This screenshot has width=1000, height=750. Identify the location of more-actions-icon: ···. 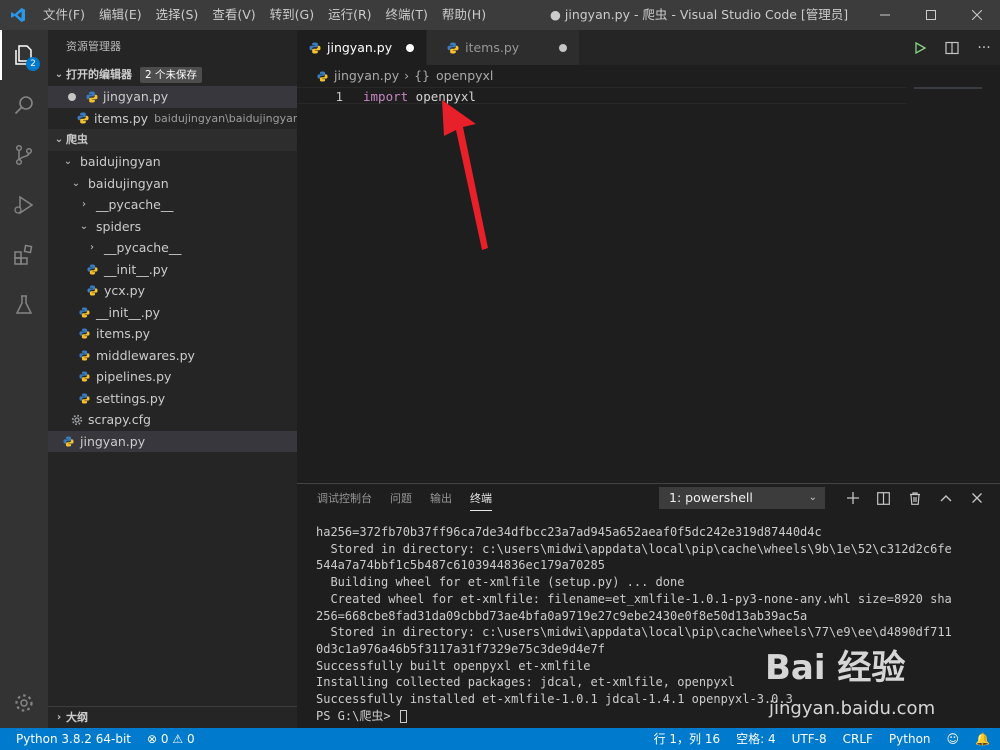
(984, 48).